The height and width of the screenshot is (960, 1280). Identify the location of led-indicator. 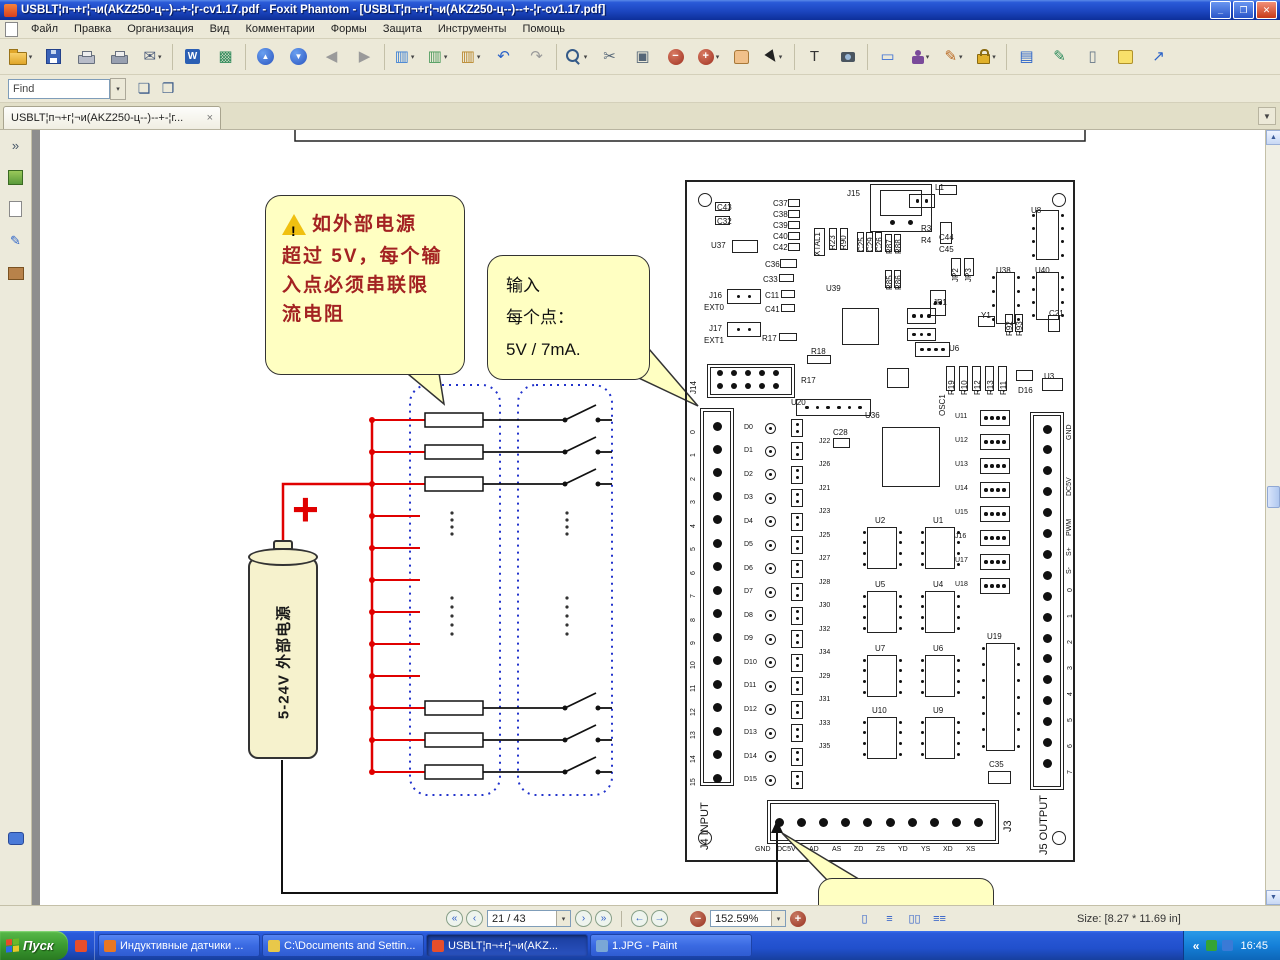
(770, 780).